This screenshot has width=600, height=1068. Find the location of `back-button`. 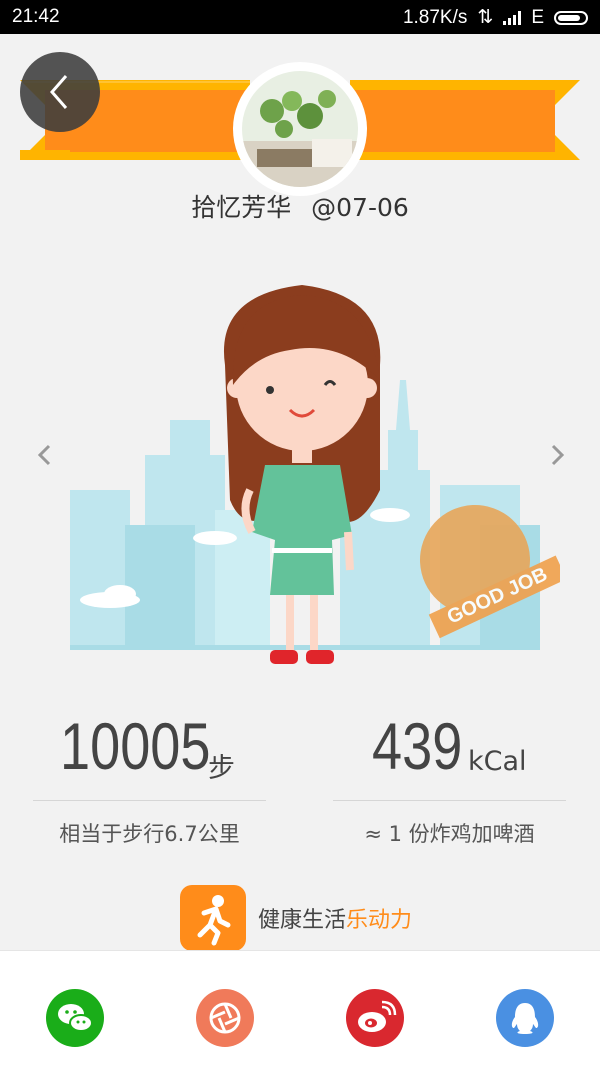

back-button is located at coordinates (60, 92).